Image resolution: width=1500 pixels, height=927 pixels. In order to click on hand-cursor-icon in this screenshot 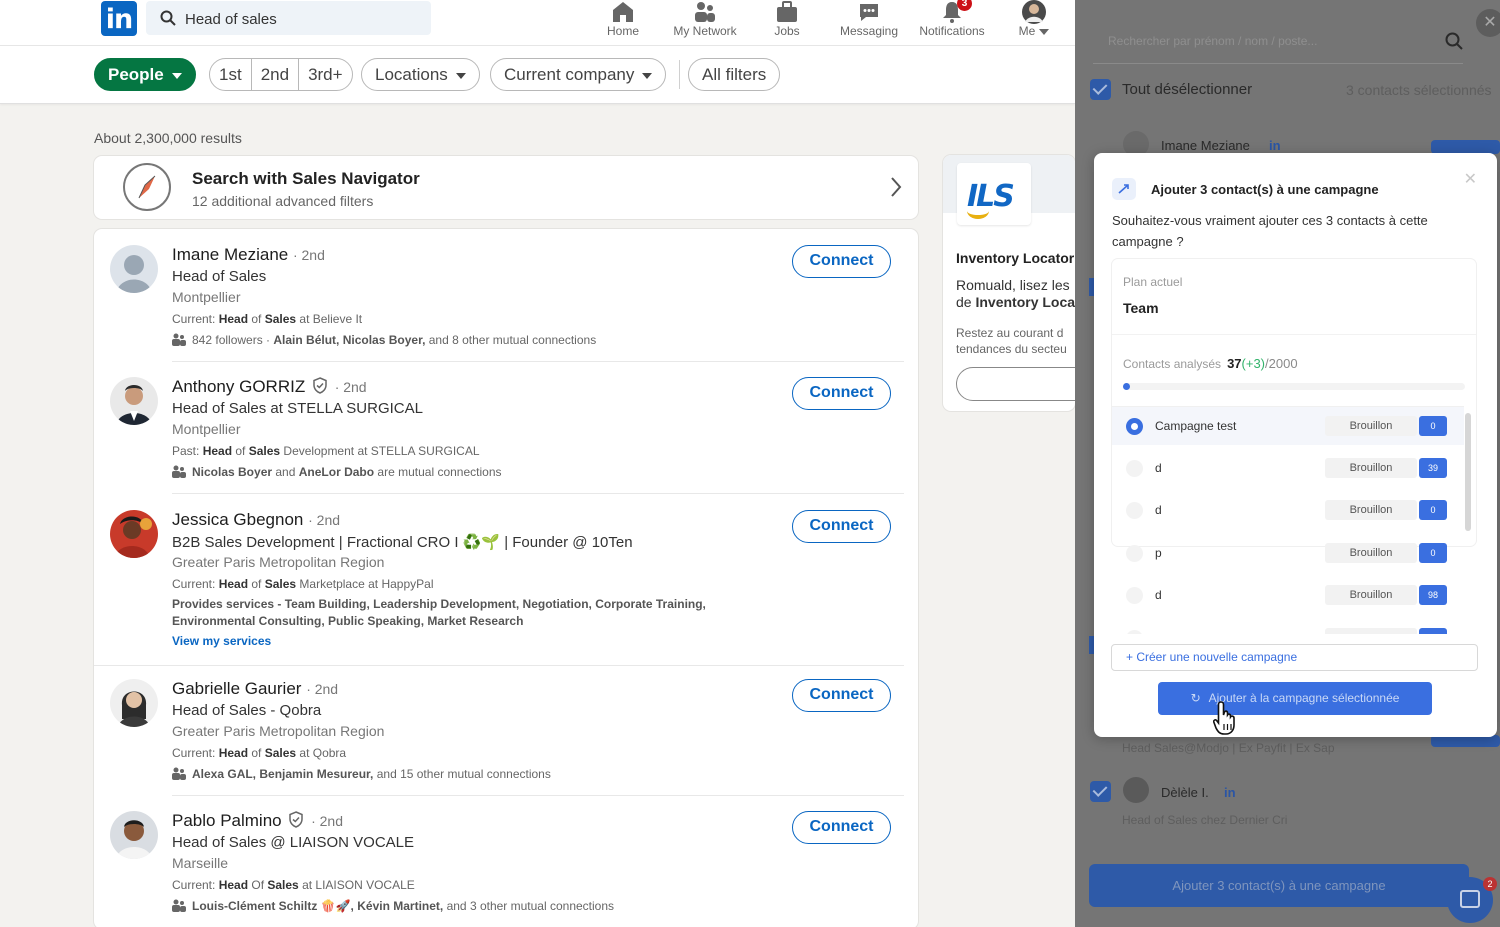, I will do `click(1224, 718)`.